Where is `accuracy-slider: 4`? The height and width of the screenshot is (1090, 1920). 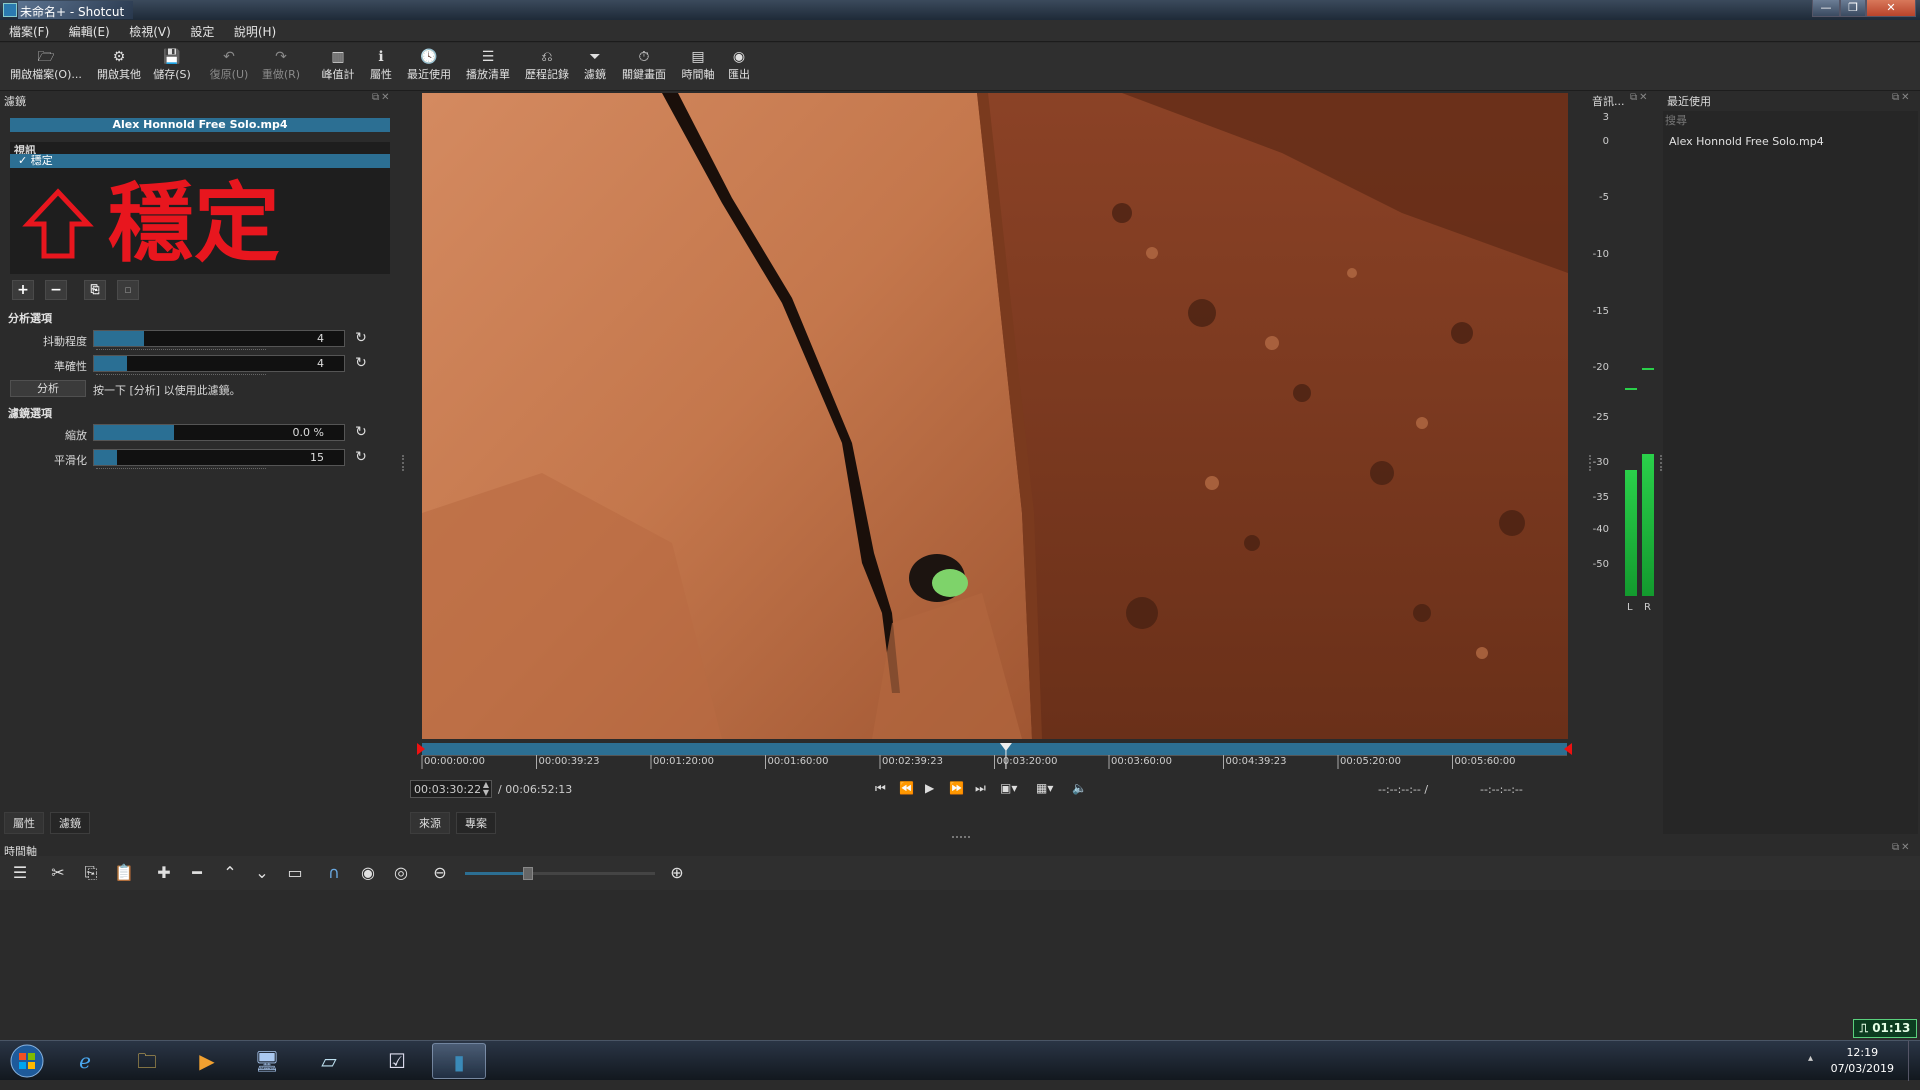
accuracy-slider: 4 is located at coordinates (219, 365).